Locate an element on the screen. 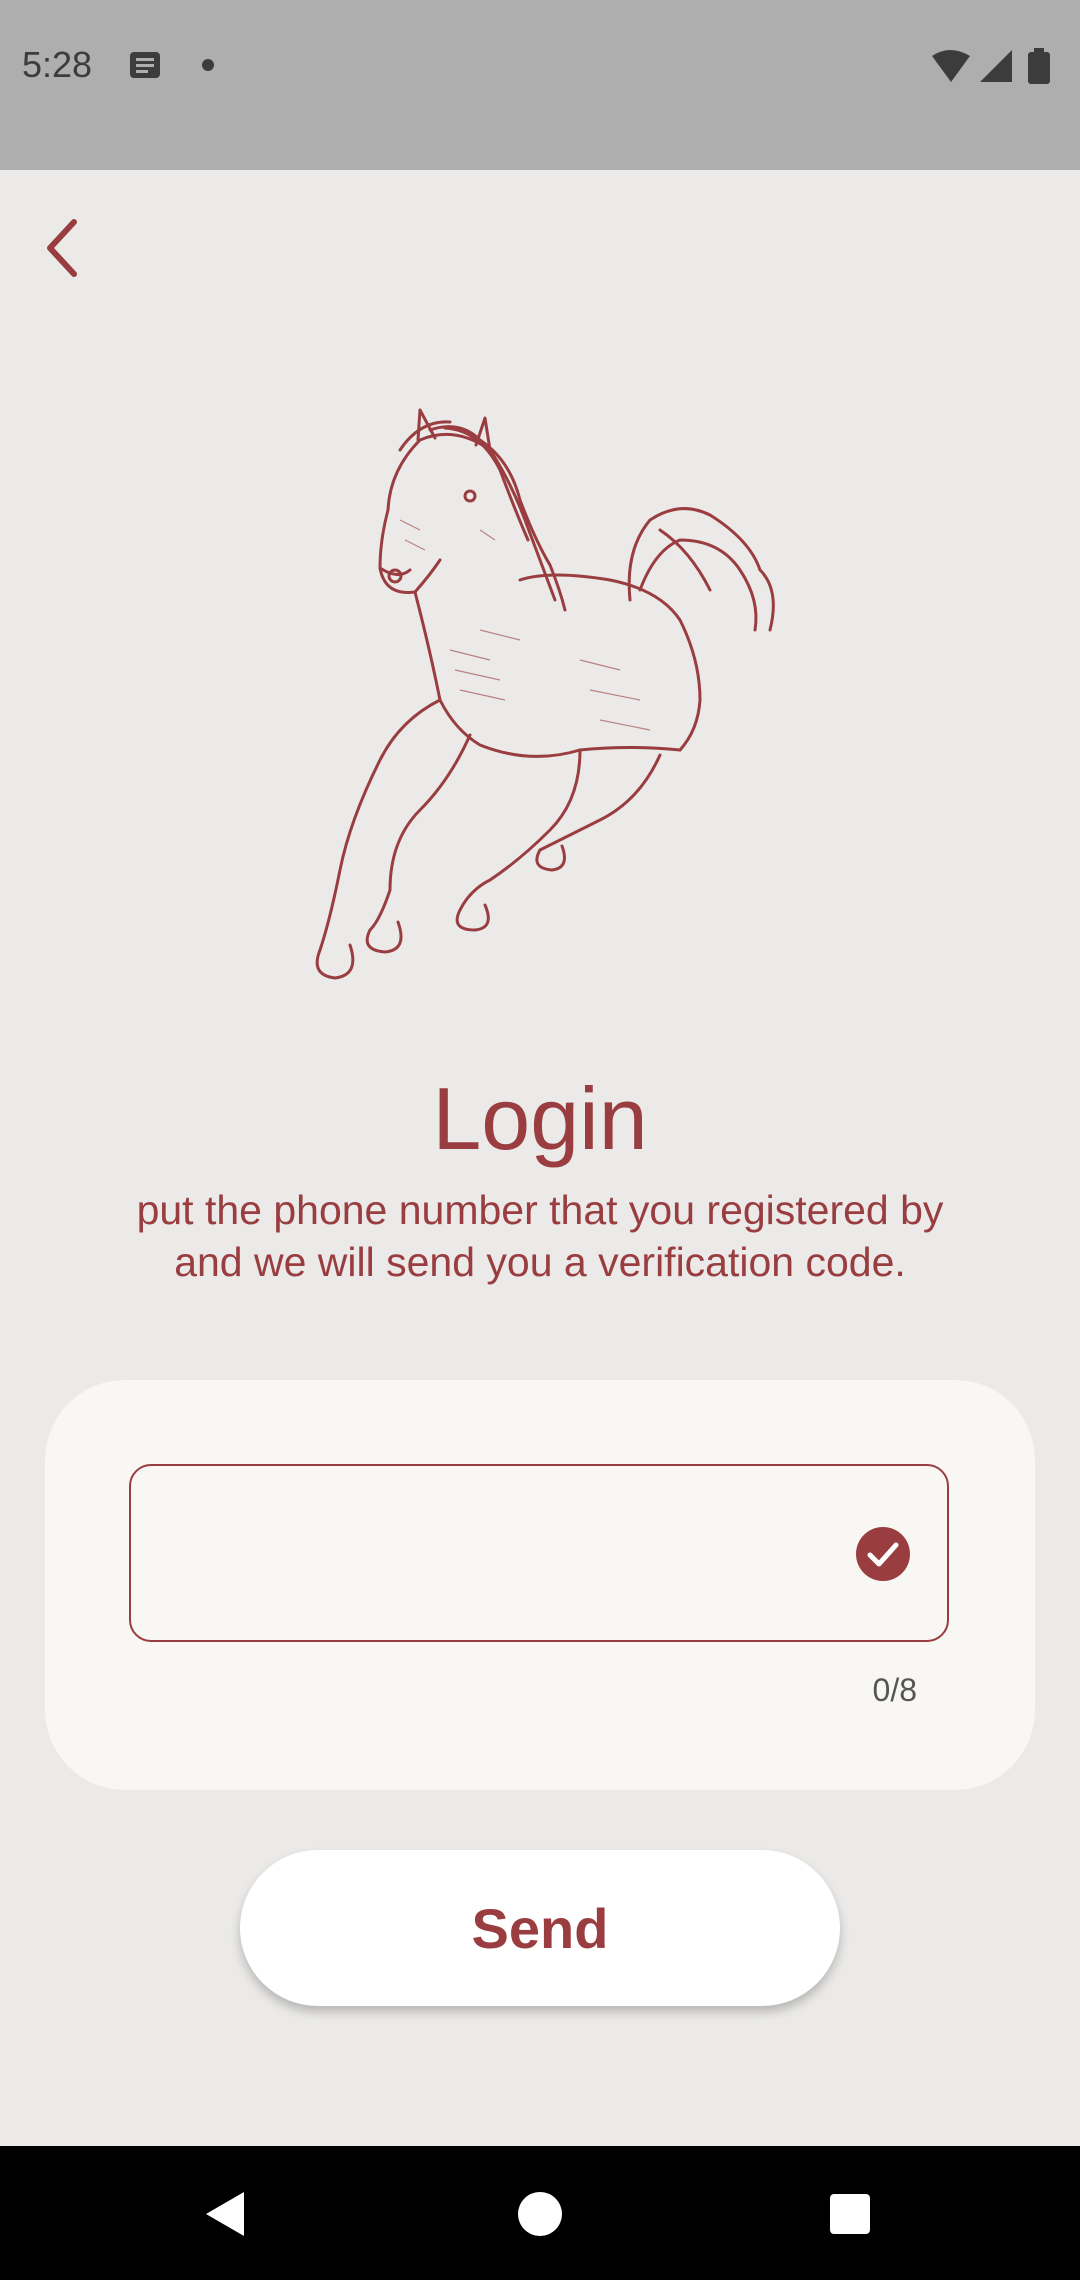 Image resolution: width=1080 pixels, height=2280 pixels. back-button is located at coordinates (62, 248).